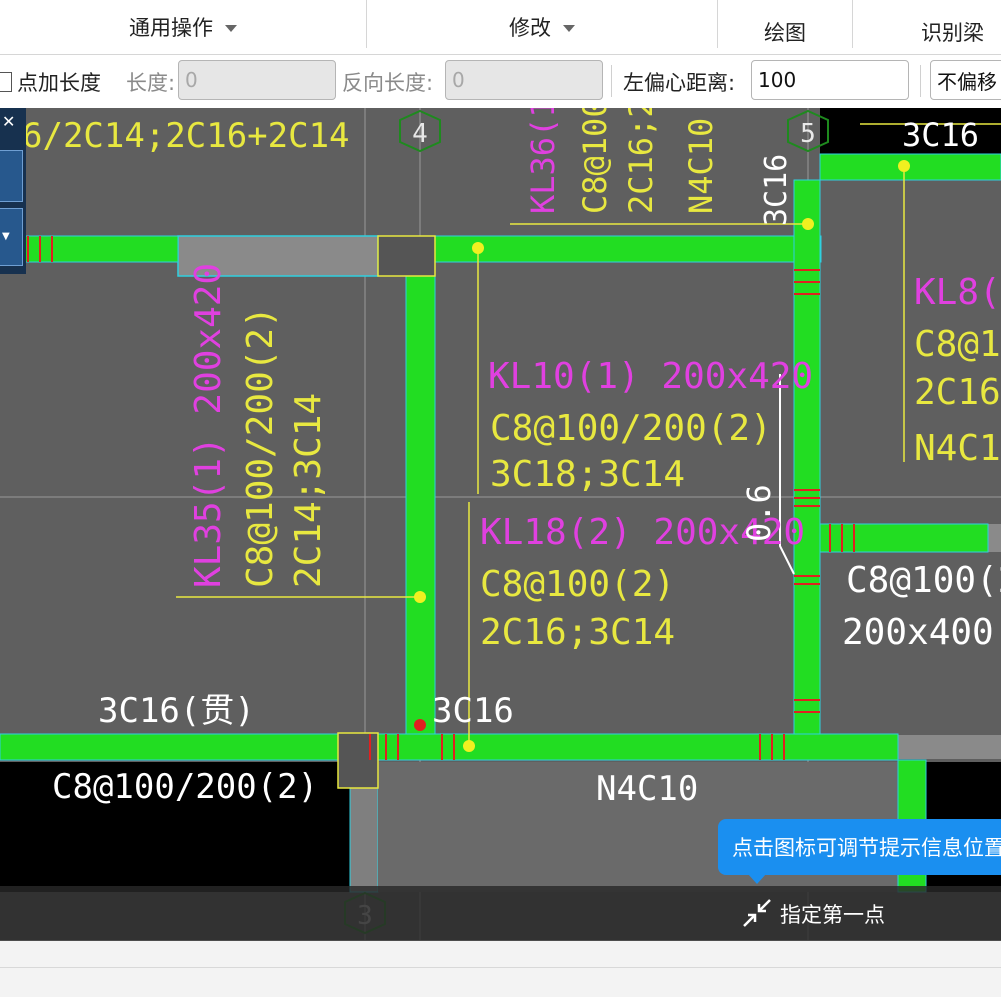  Describe the element at coordinates (595, 161) in the screenshot. I see `anno-c8-top: C8@100/` at that location.